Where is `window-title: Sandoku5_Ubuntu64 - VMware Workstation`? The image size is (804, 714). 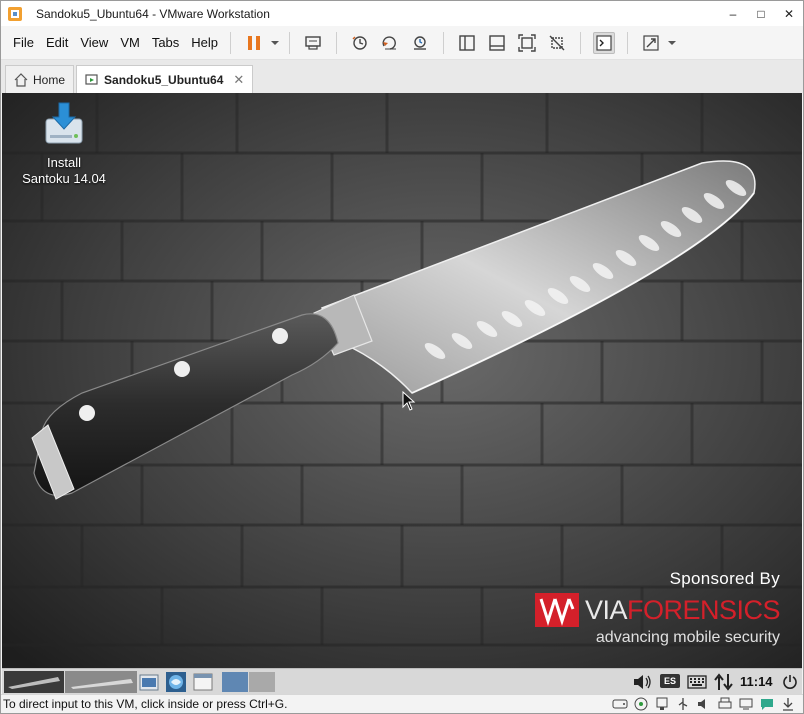 window-title: Sandoku5_Ubuntu64 - VMware Workstation is located at coordinates (153, 13).